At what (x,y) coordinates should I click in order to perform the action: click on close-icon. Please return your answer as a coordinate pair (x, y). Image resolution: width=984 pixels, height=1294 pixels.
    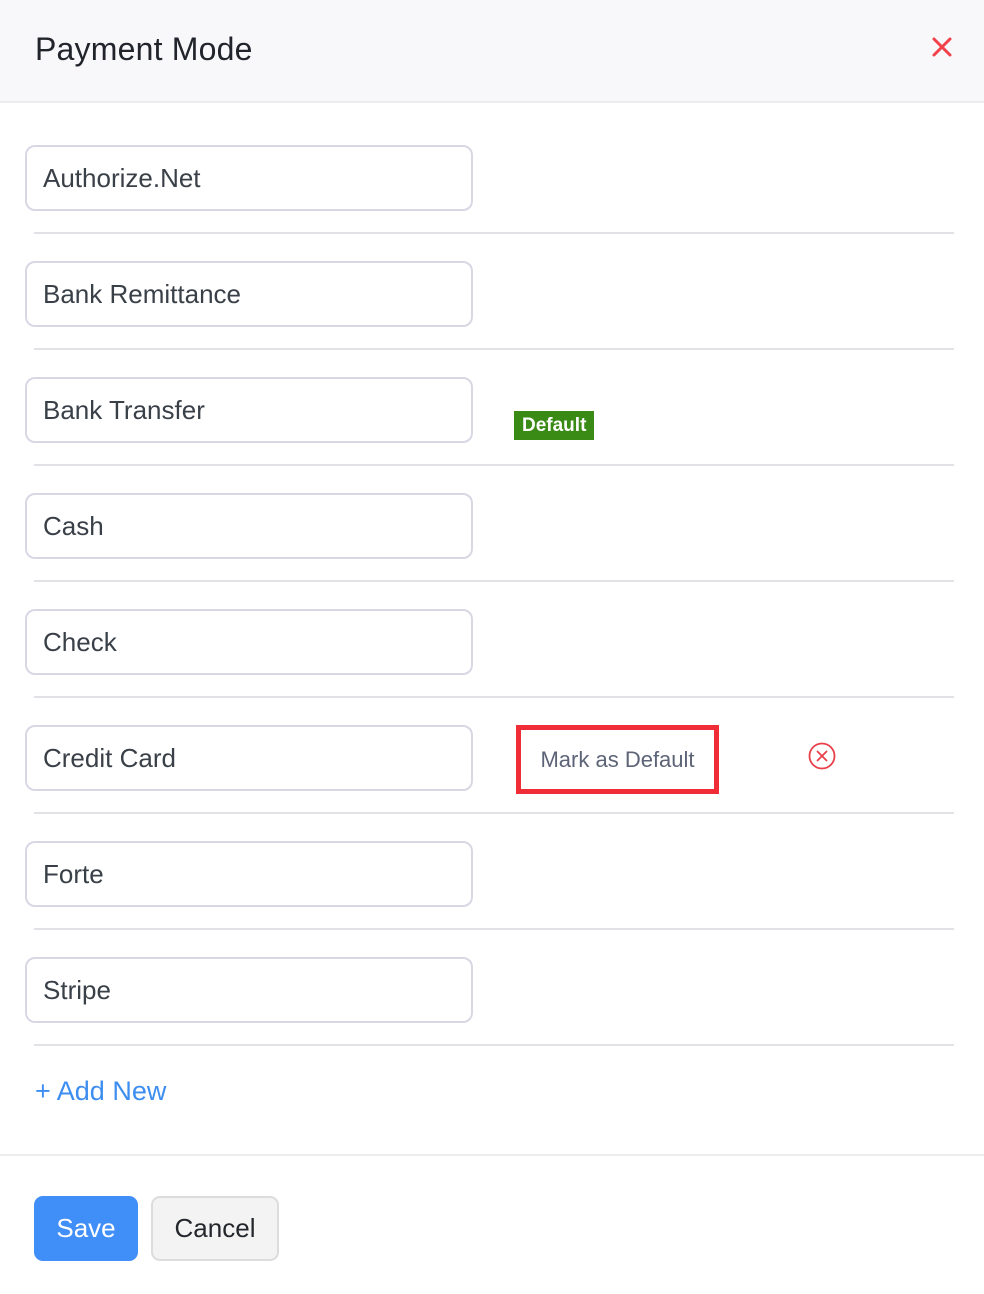
    Looking at the image, I should click on (942, 47).